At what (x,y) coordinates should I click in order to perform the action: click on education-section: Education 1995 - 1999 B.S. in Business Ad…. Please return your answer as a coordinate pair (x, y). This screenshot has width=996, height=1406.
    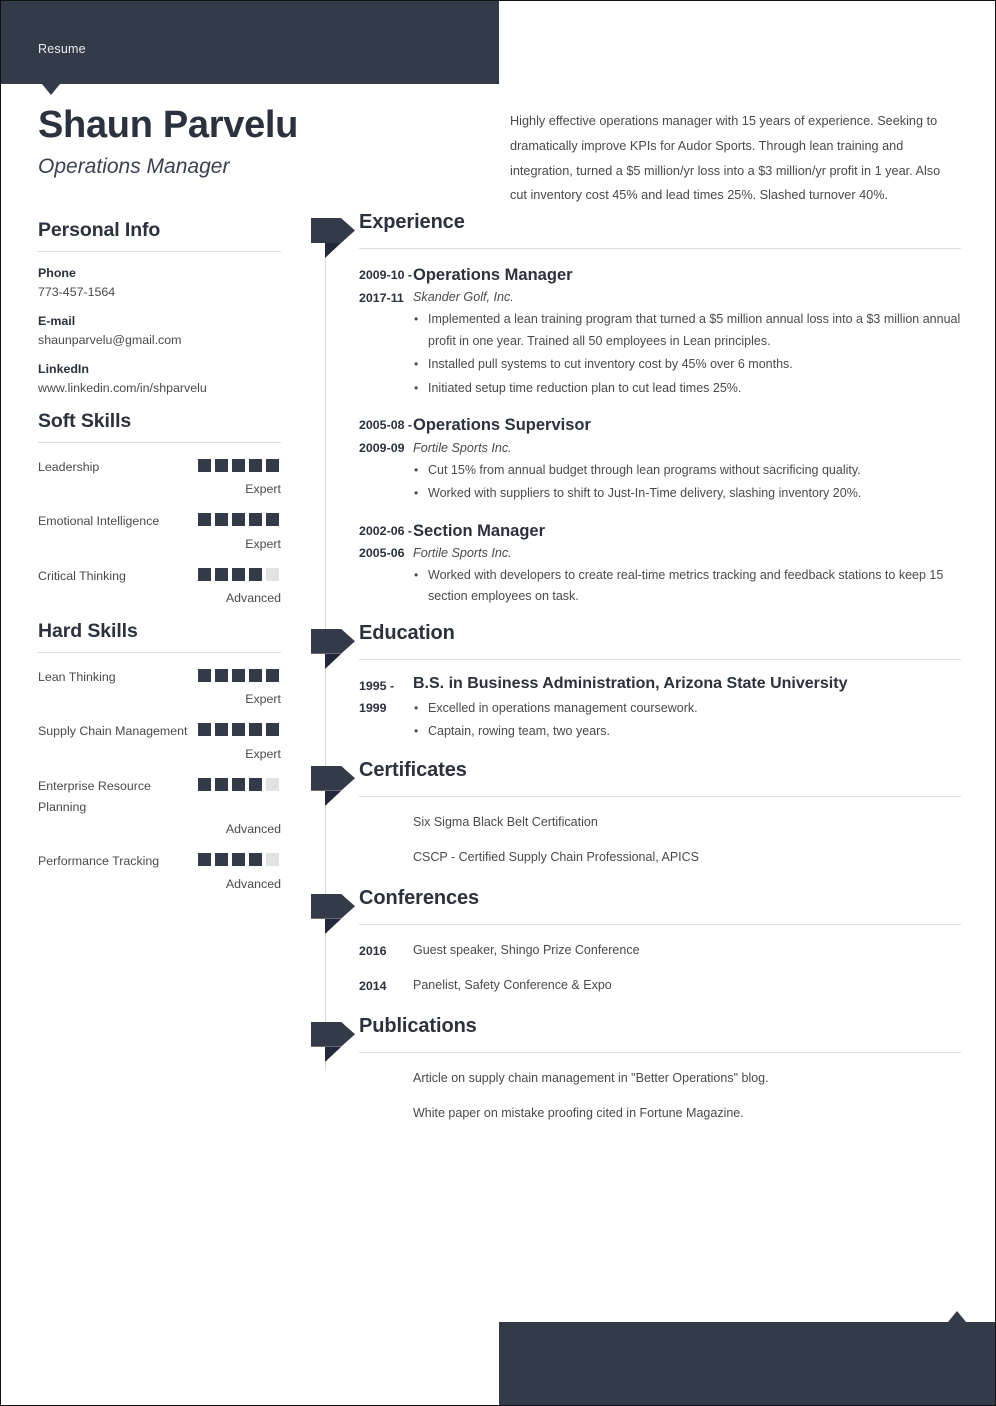
    Looking at the image, I should click on (636, 683).